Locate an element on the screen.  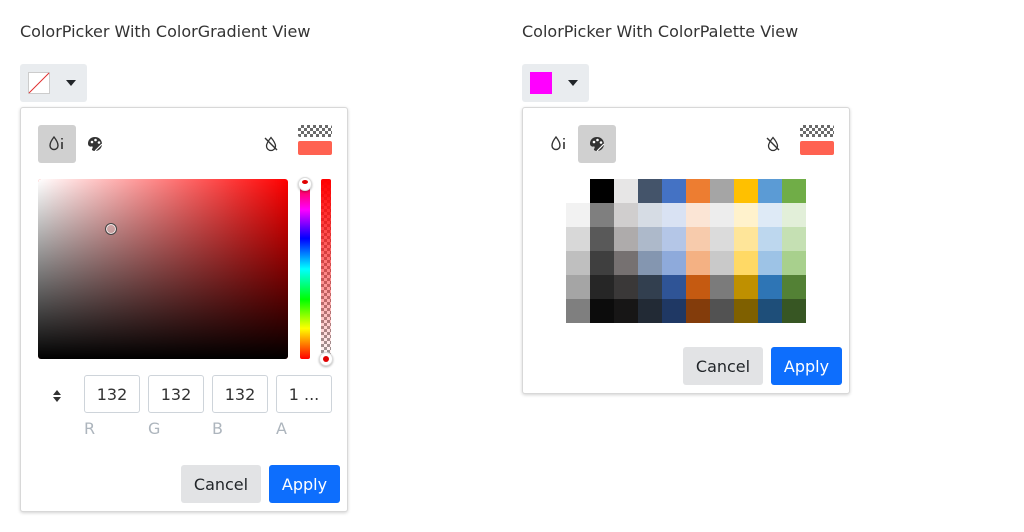
droplet-slash-icon is located at coordinates (773, 144).